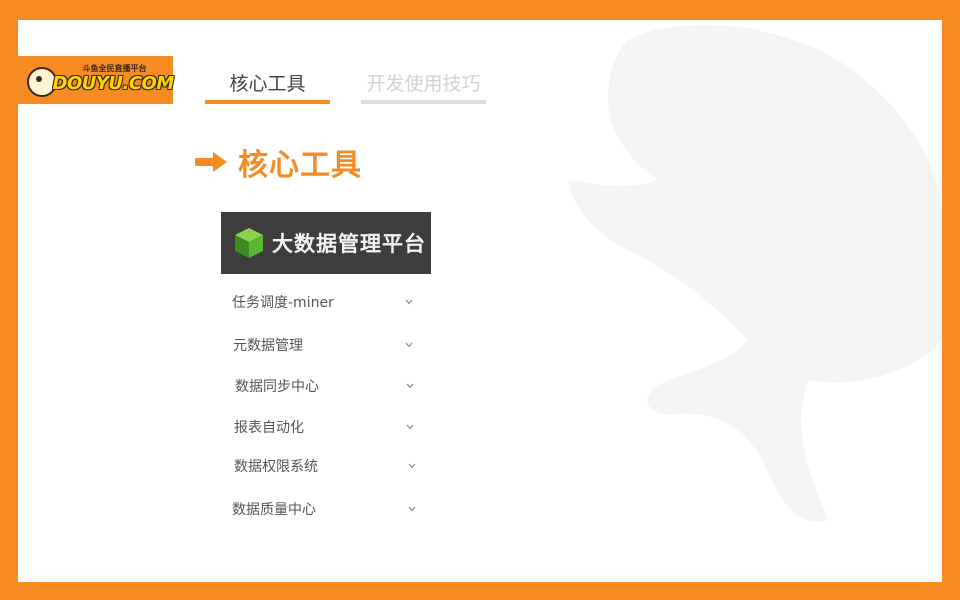 This screenshot has width=960, height=600. Describe the element at coordinates (113, 83) in the screenshot. I see `logo-wordmark: DOUYU.COM` at that location.